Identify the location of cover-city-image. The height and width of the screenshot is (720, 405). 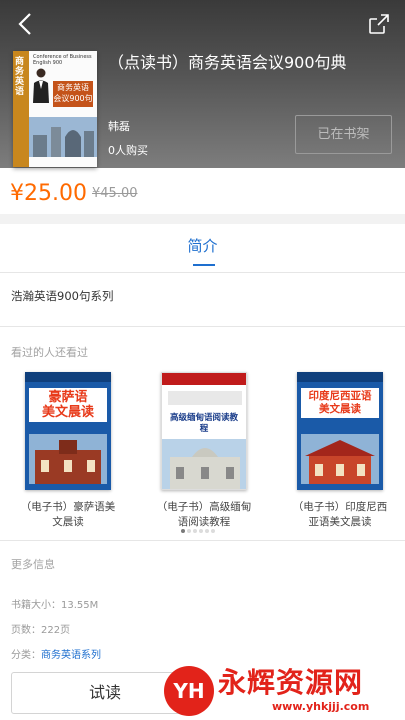
(63, 137).